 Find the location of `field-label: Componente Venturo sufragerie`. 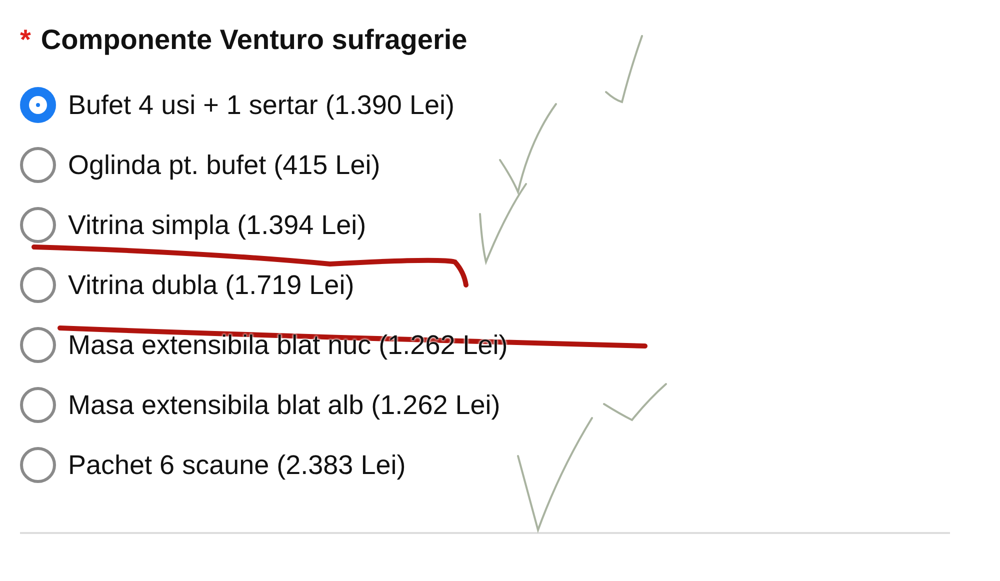

field-label: Componente Venturo sufragerie is located at coordinates (254, 40).